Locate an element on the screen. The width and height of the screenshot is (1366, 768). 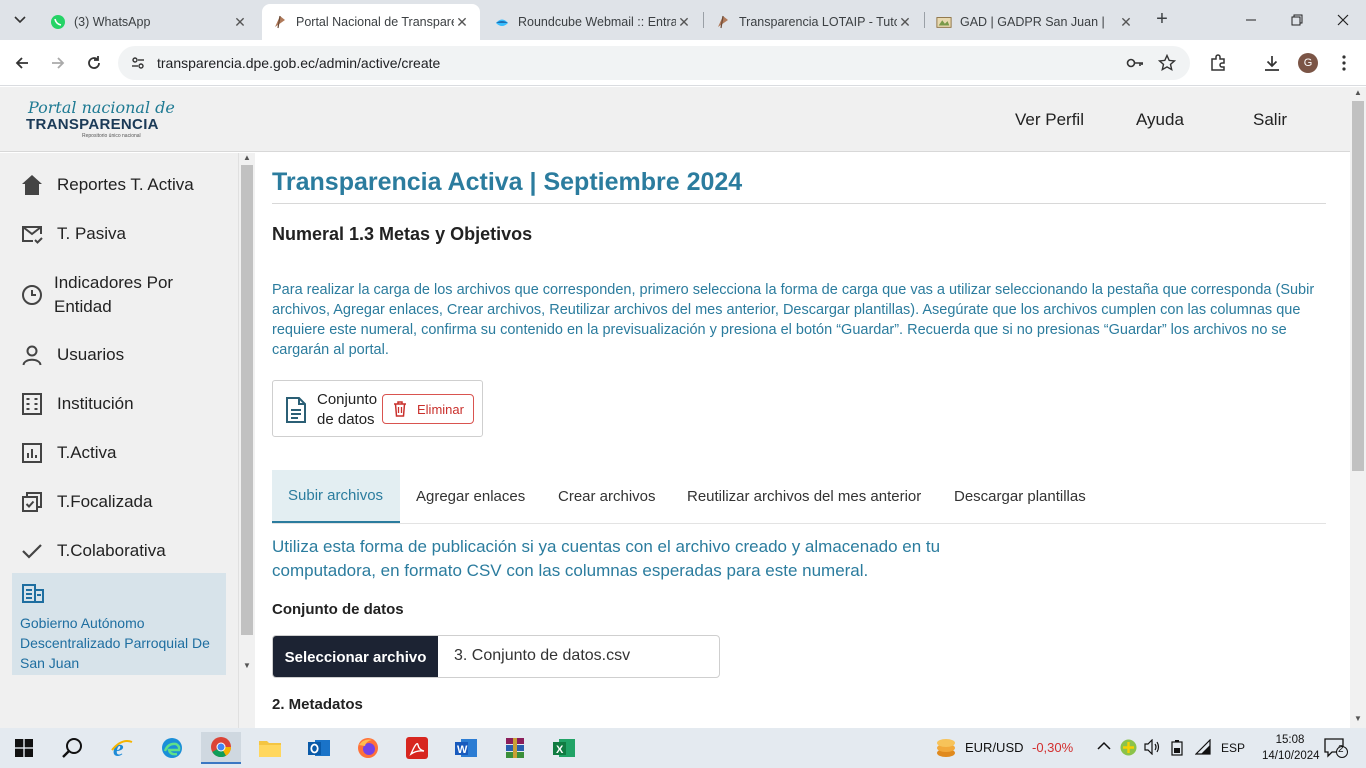
avatar-initial: G is located at coordinates (1308, 63).